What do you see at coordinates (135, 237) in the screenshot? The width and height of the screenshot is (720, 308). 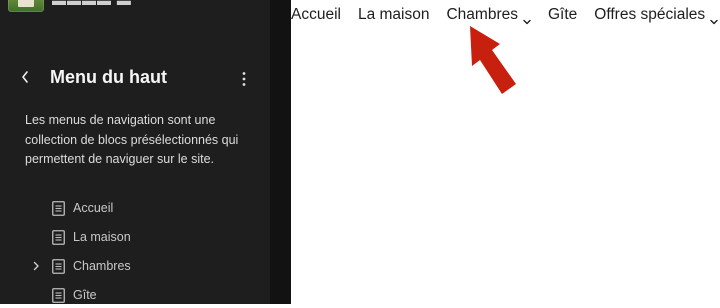 I see `sidebar-nav-item: La maison` at bounding box center [135, 237].